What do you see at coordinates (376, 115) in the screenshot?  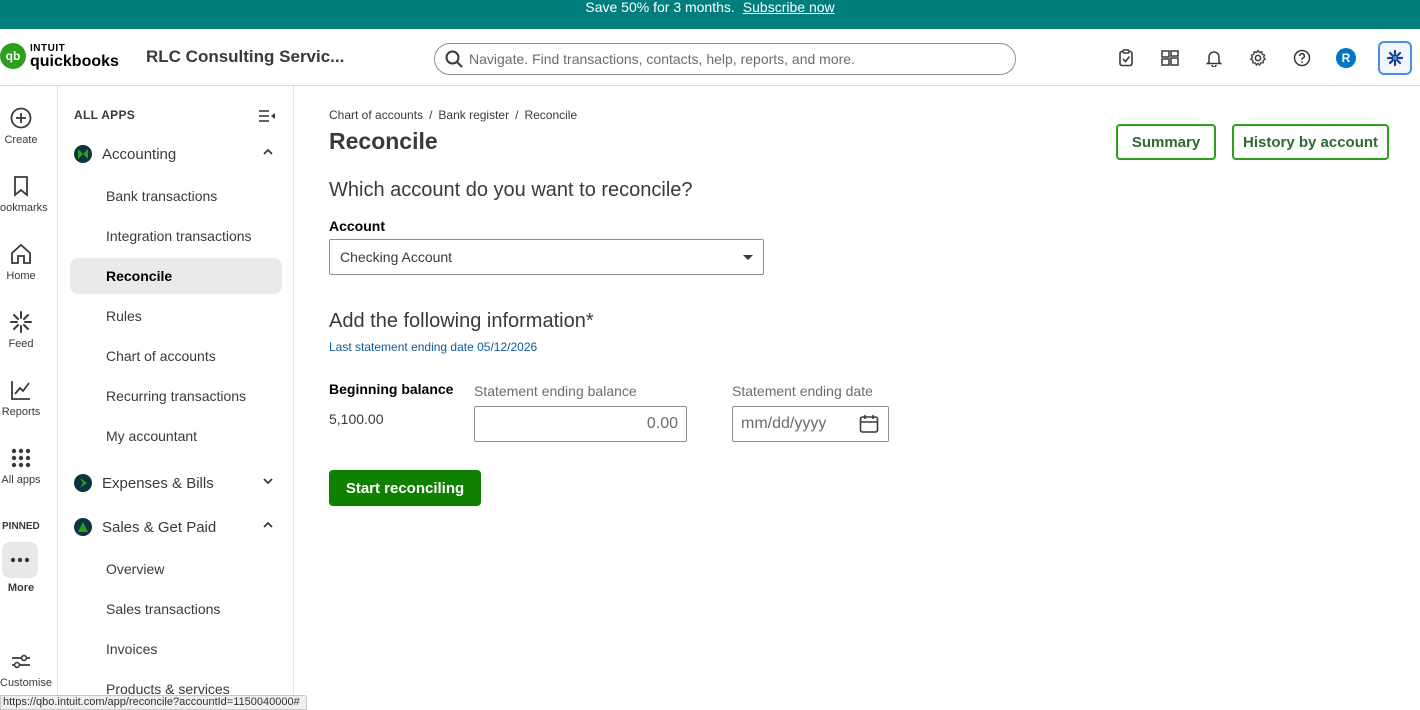 I see `breadcrumb-chart-of-accounts: Chart of accounts` at bounding box center [376, 115].